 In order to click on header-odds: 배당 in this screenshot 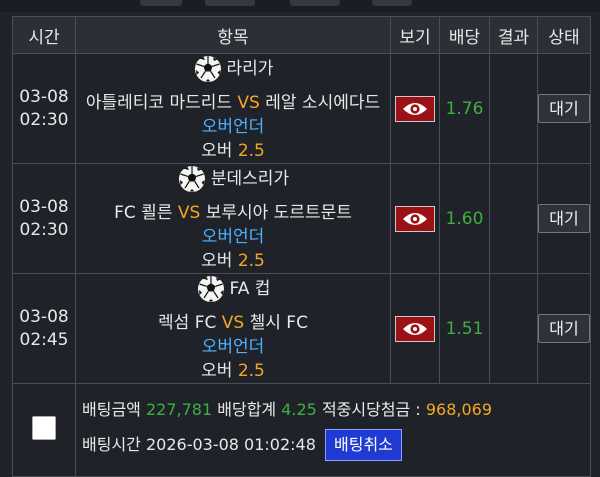, I will do `click(464, 35)`.